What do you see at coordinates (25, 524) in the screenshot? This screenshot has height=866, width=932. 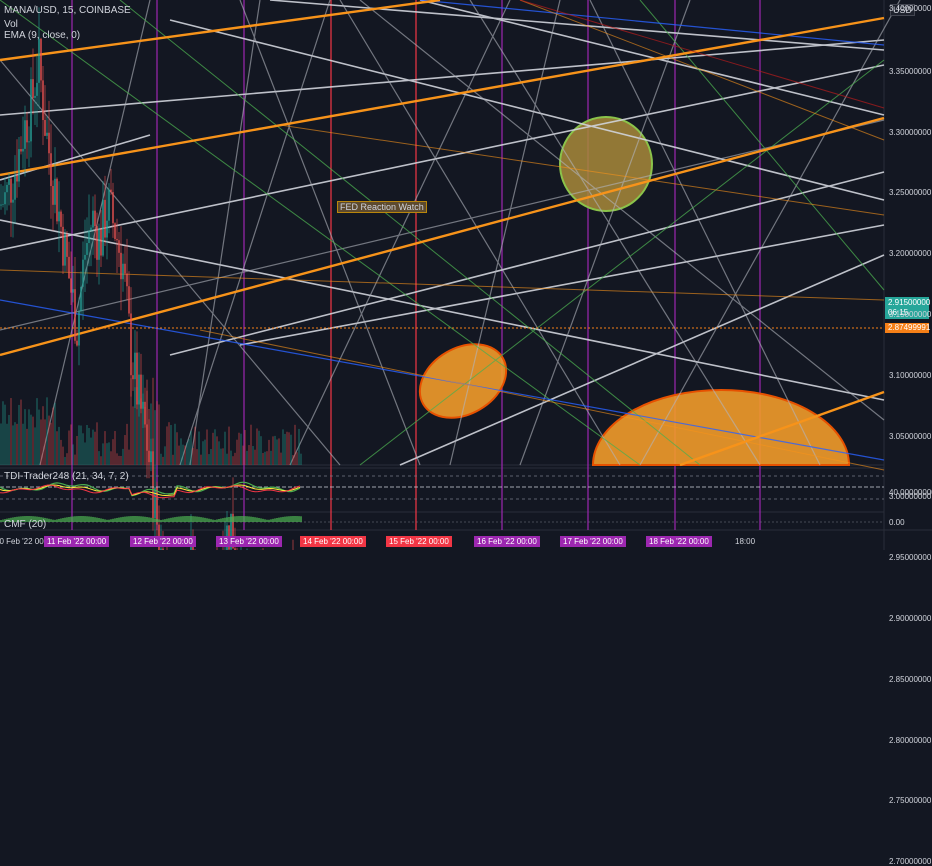 I see `cmf-legend: CMF (20)` at bounding box center [25, 524].